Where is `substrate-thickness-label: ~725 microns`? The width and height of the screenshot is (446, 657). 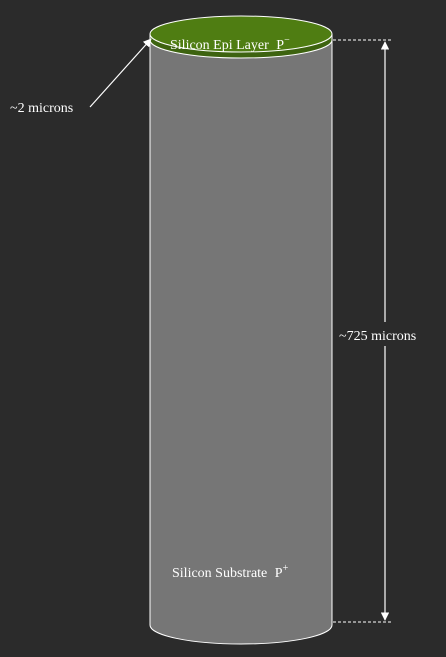
substrate-thickness-label: ~725 microns is located at coordinates (377, 336).